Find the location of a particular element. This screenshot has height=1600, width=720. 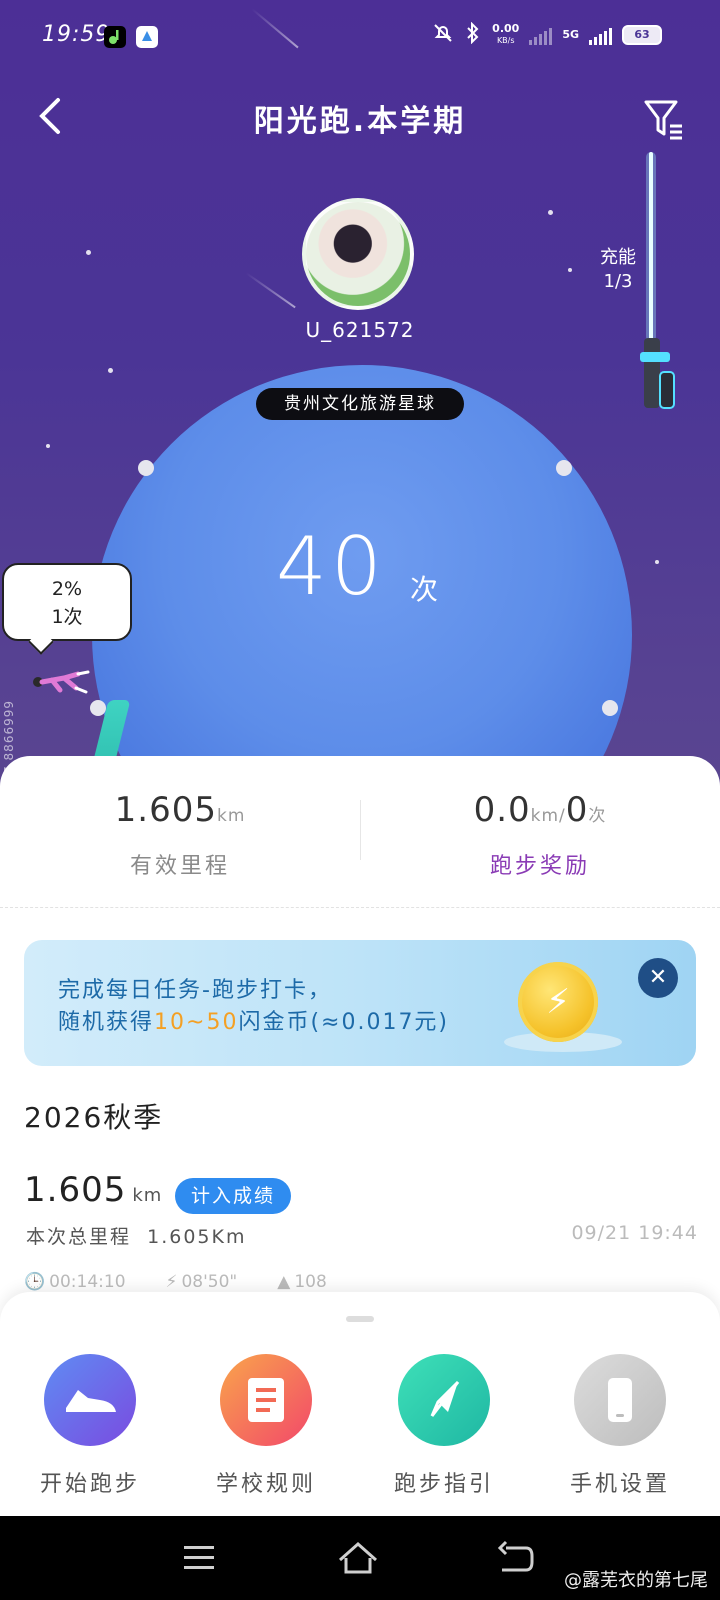

rulebook-icon is located at coordinates (266, 1400).